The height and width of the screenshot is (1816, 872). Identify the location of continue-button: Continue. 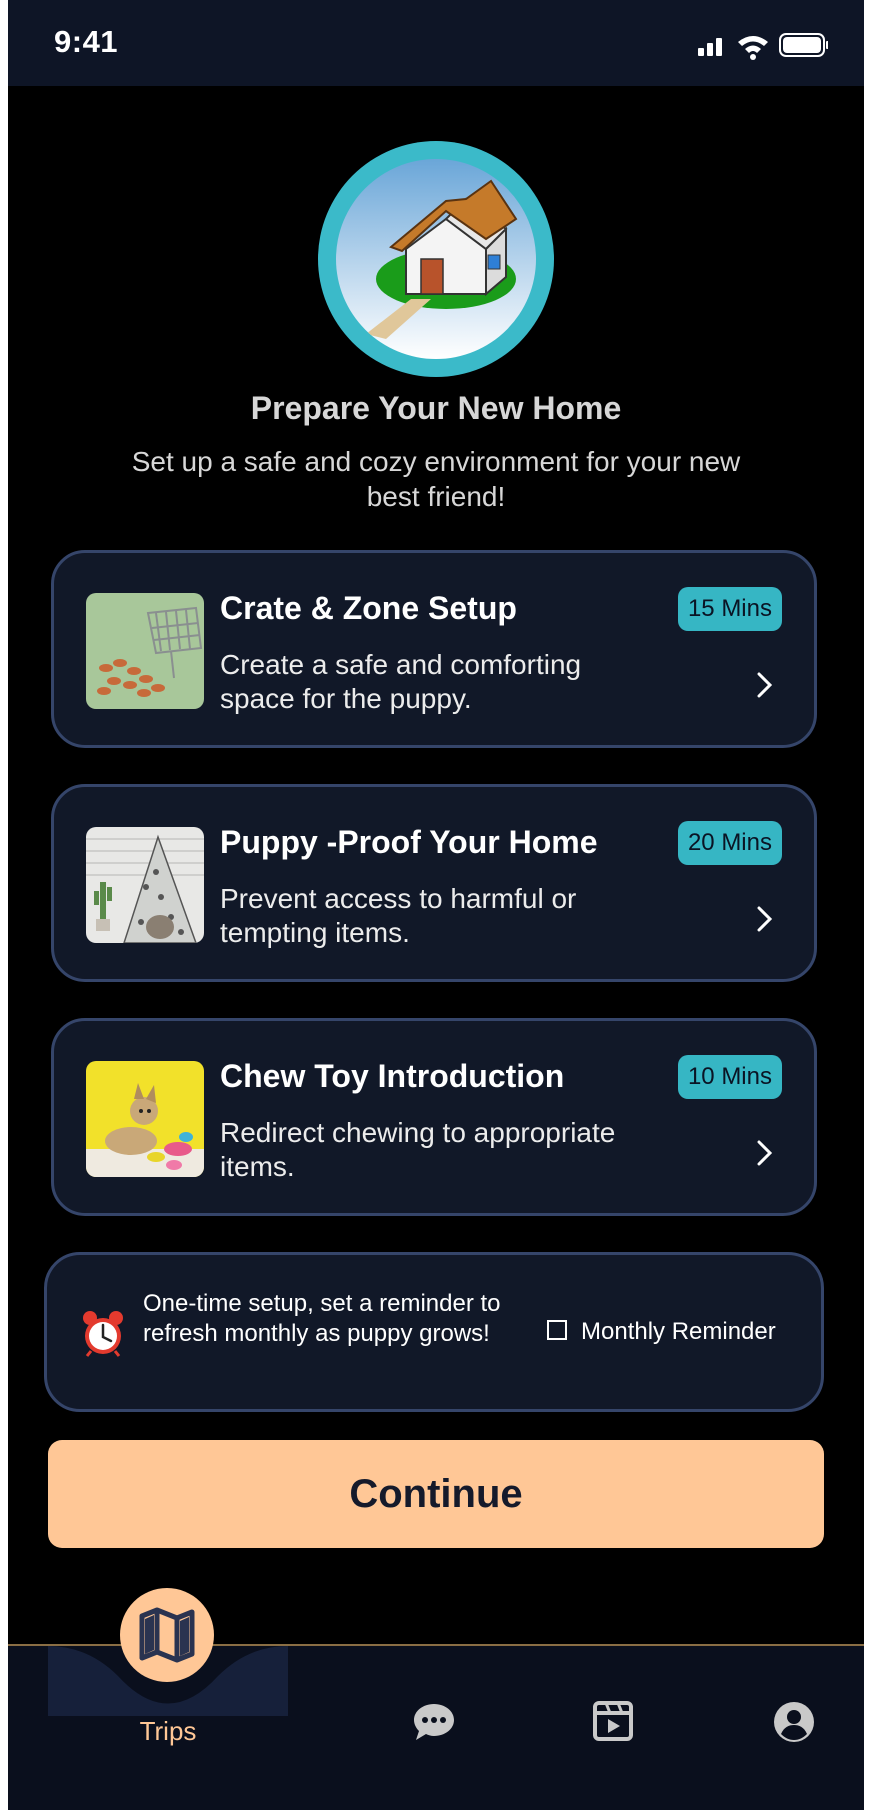
(436, 1494).